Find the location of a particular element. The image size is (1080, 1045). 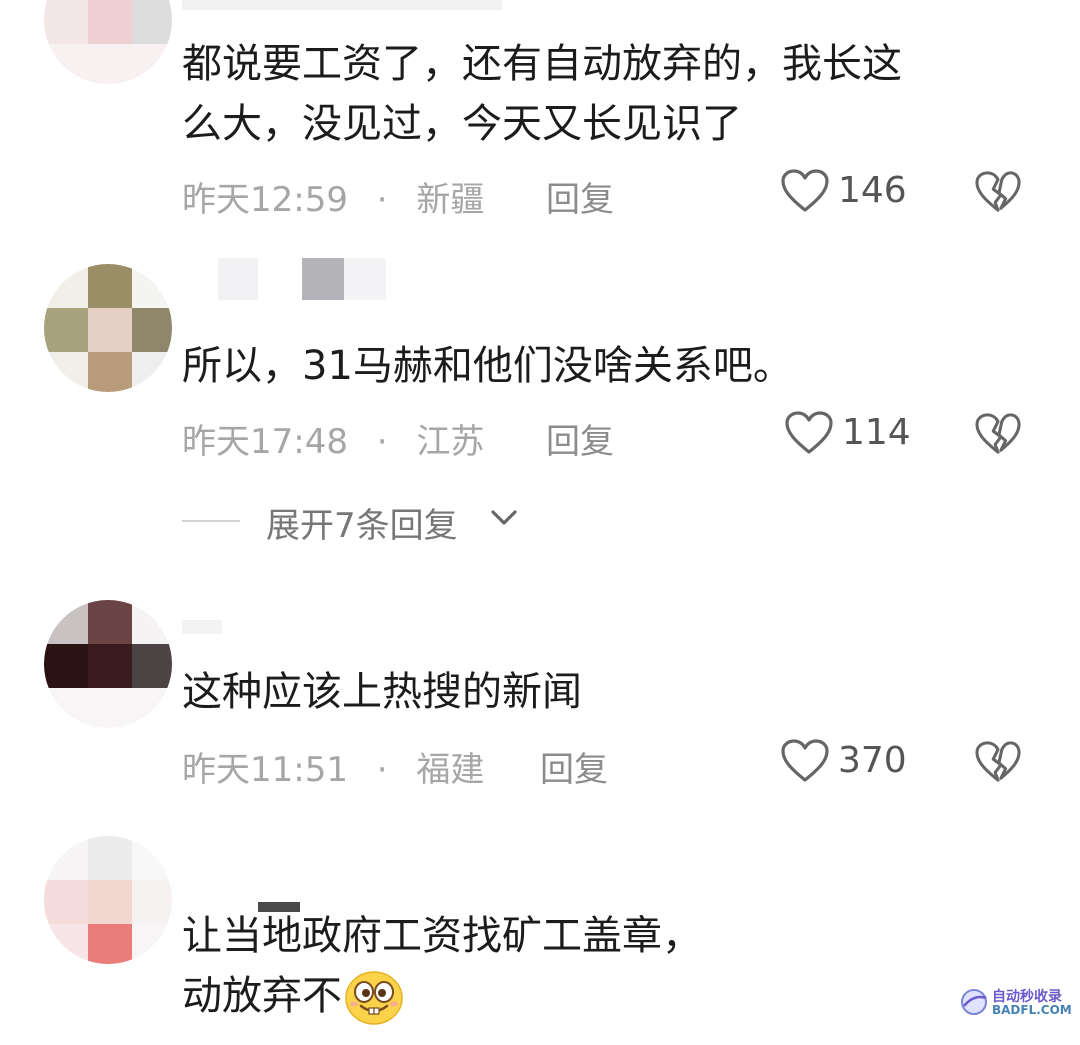

comment-time: 昨天17:48 is located at coordinates (265, 442).